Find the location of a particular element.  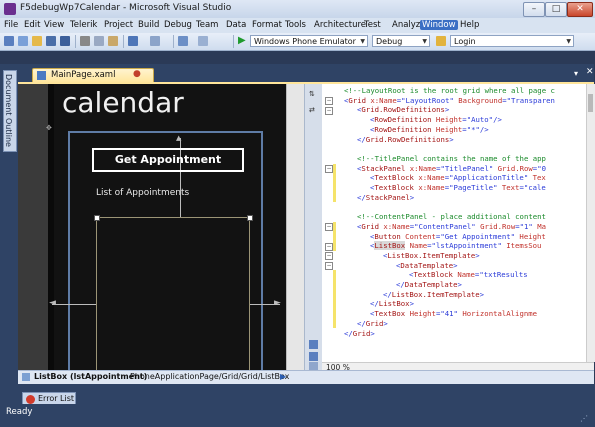

menu-architecture: Architecture is located at coordinates (340, 25).